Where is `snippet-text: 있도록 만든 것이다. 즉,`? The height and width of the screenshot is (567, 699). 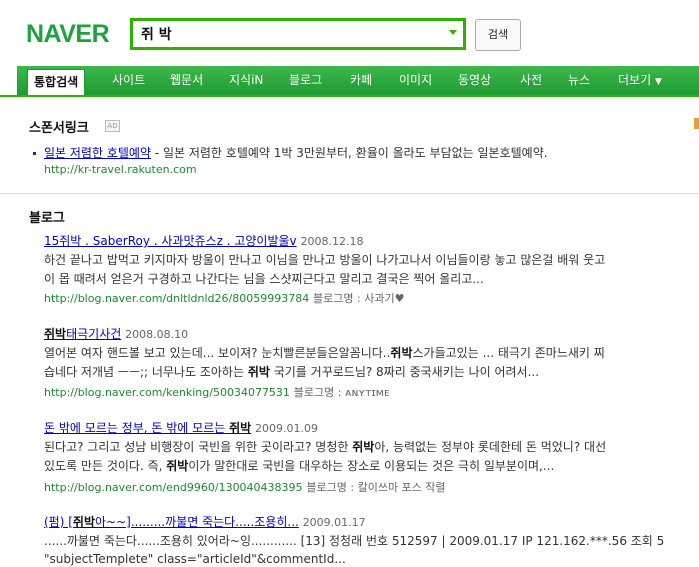 snippet-text: 있도록 만든 것이다. 즉, is located at coordinates (105, 466).